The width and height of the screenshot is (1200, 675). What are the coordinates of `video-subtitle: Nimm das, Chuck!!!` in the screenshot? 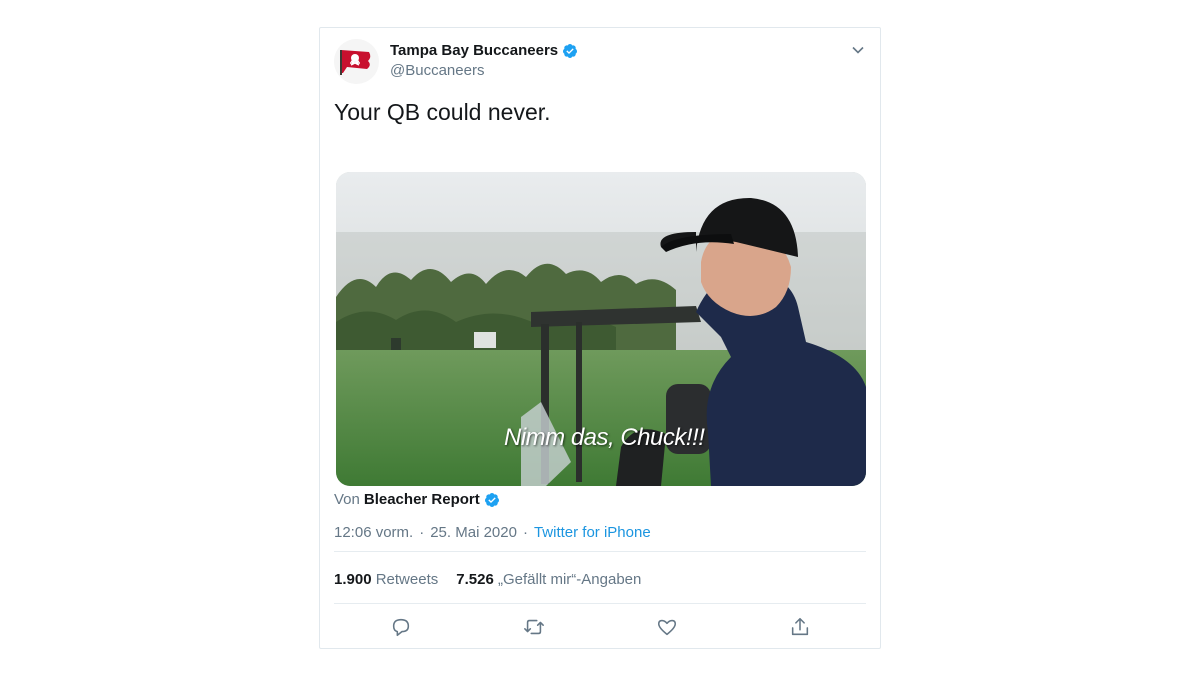 It's located at (604, 437).